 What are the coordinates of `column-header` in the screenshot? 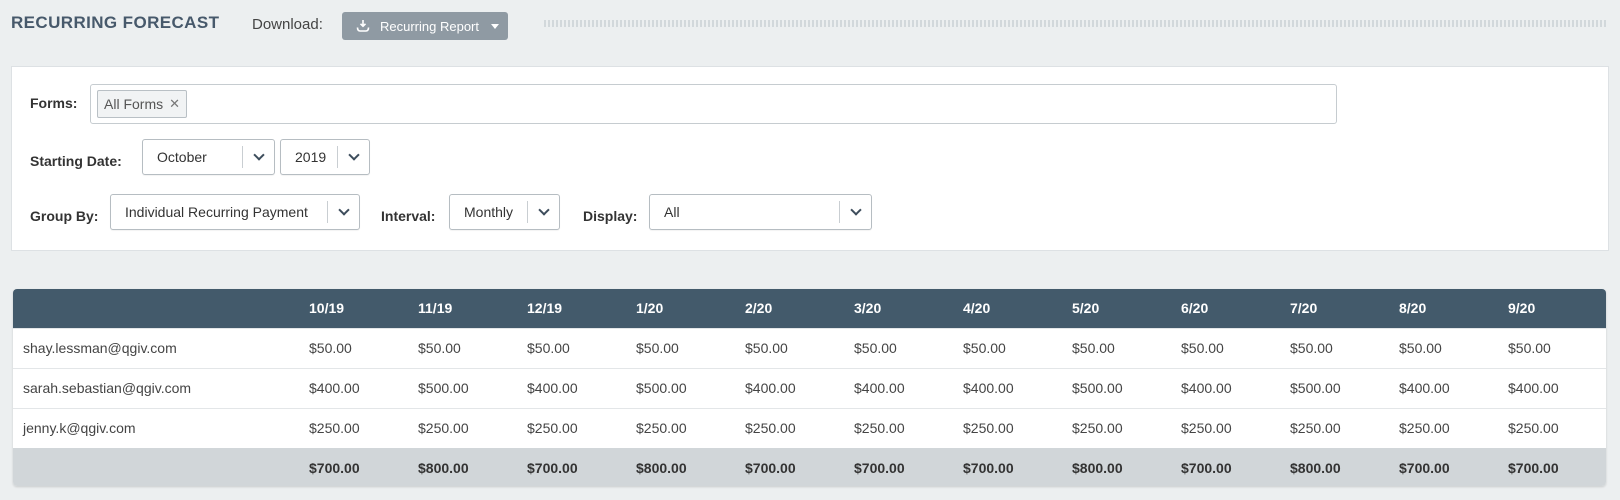 It's located at (155, 308).